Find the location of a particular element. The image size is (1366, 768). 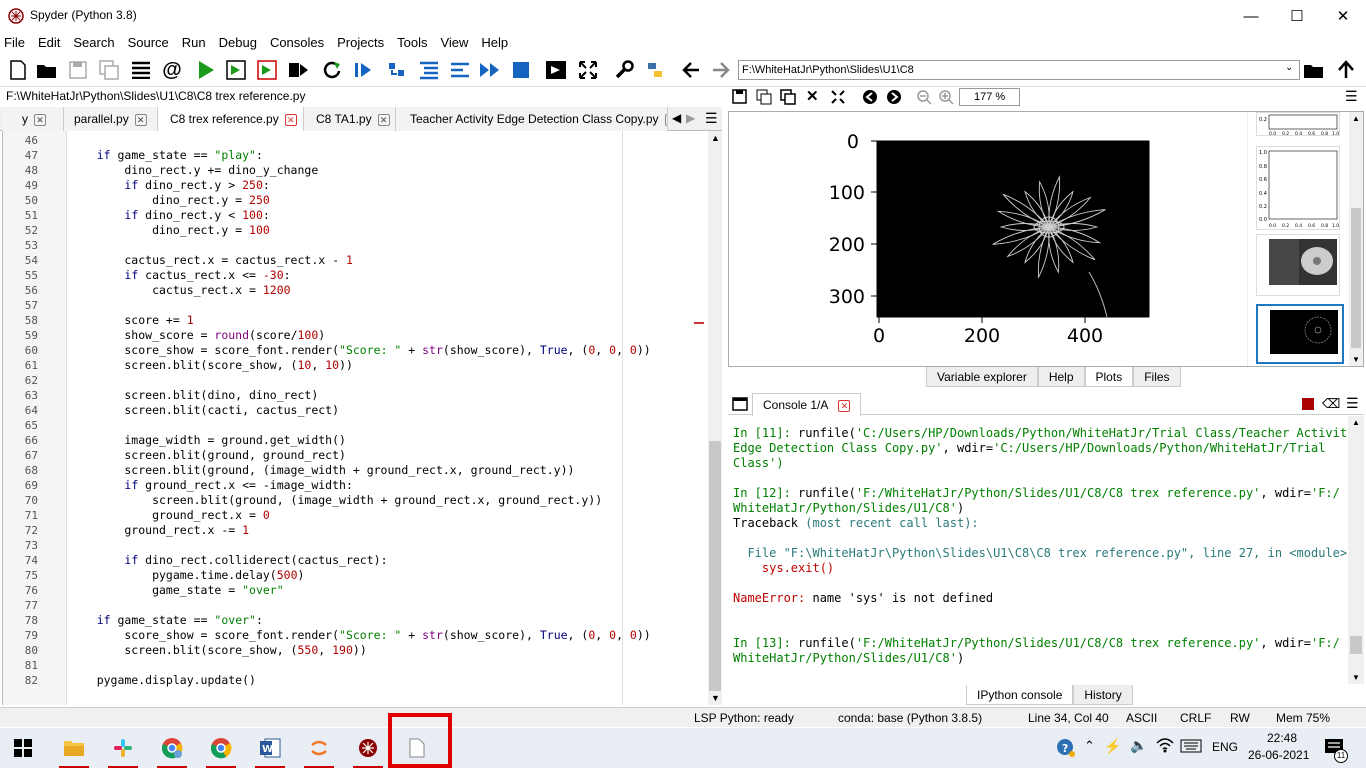

continue-icon is located at coordinates (490, 70).